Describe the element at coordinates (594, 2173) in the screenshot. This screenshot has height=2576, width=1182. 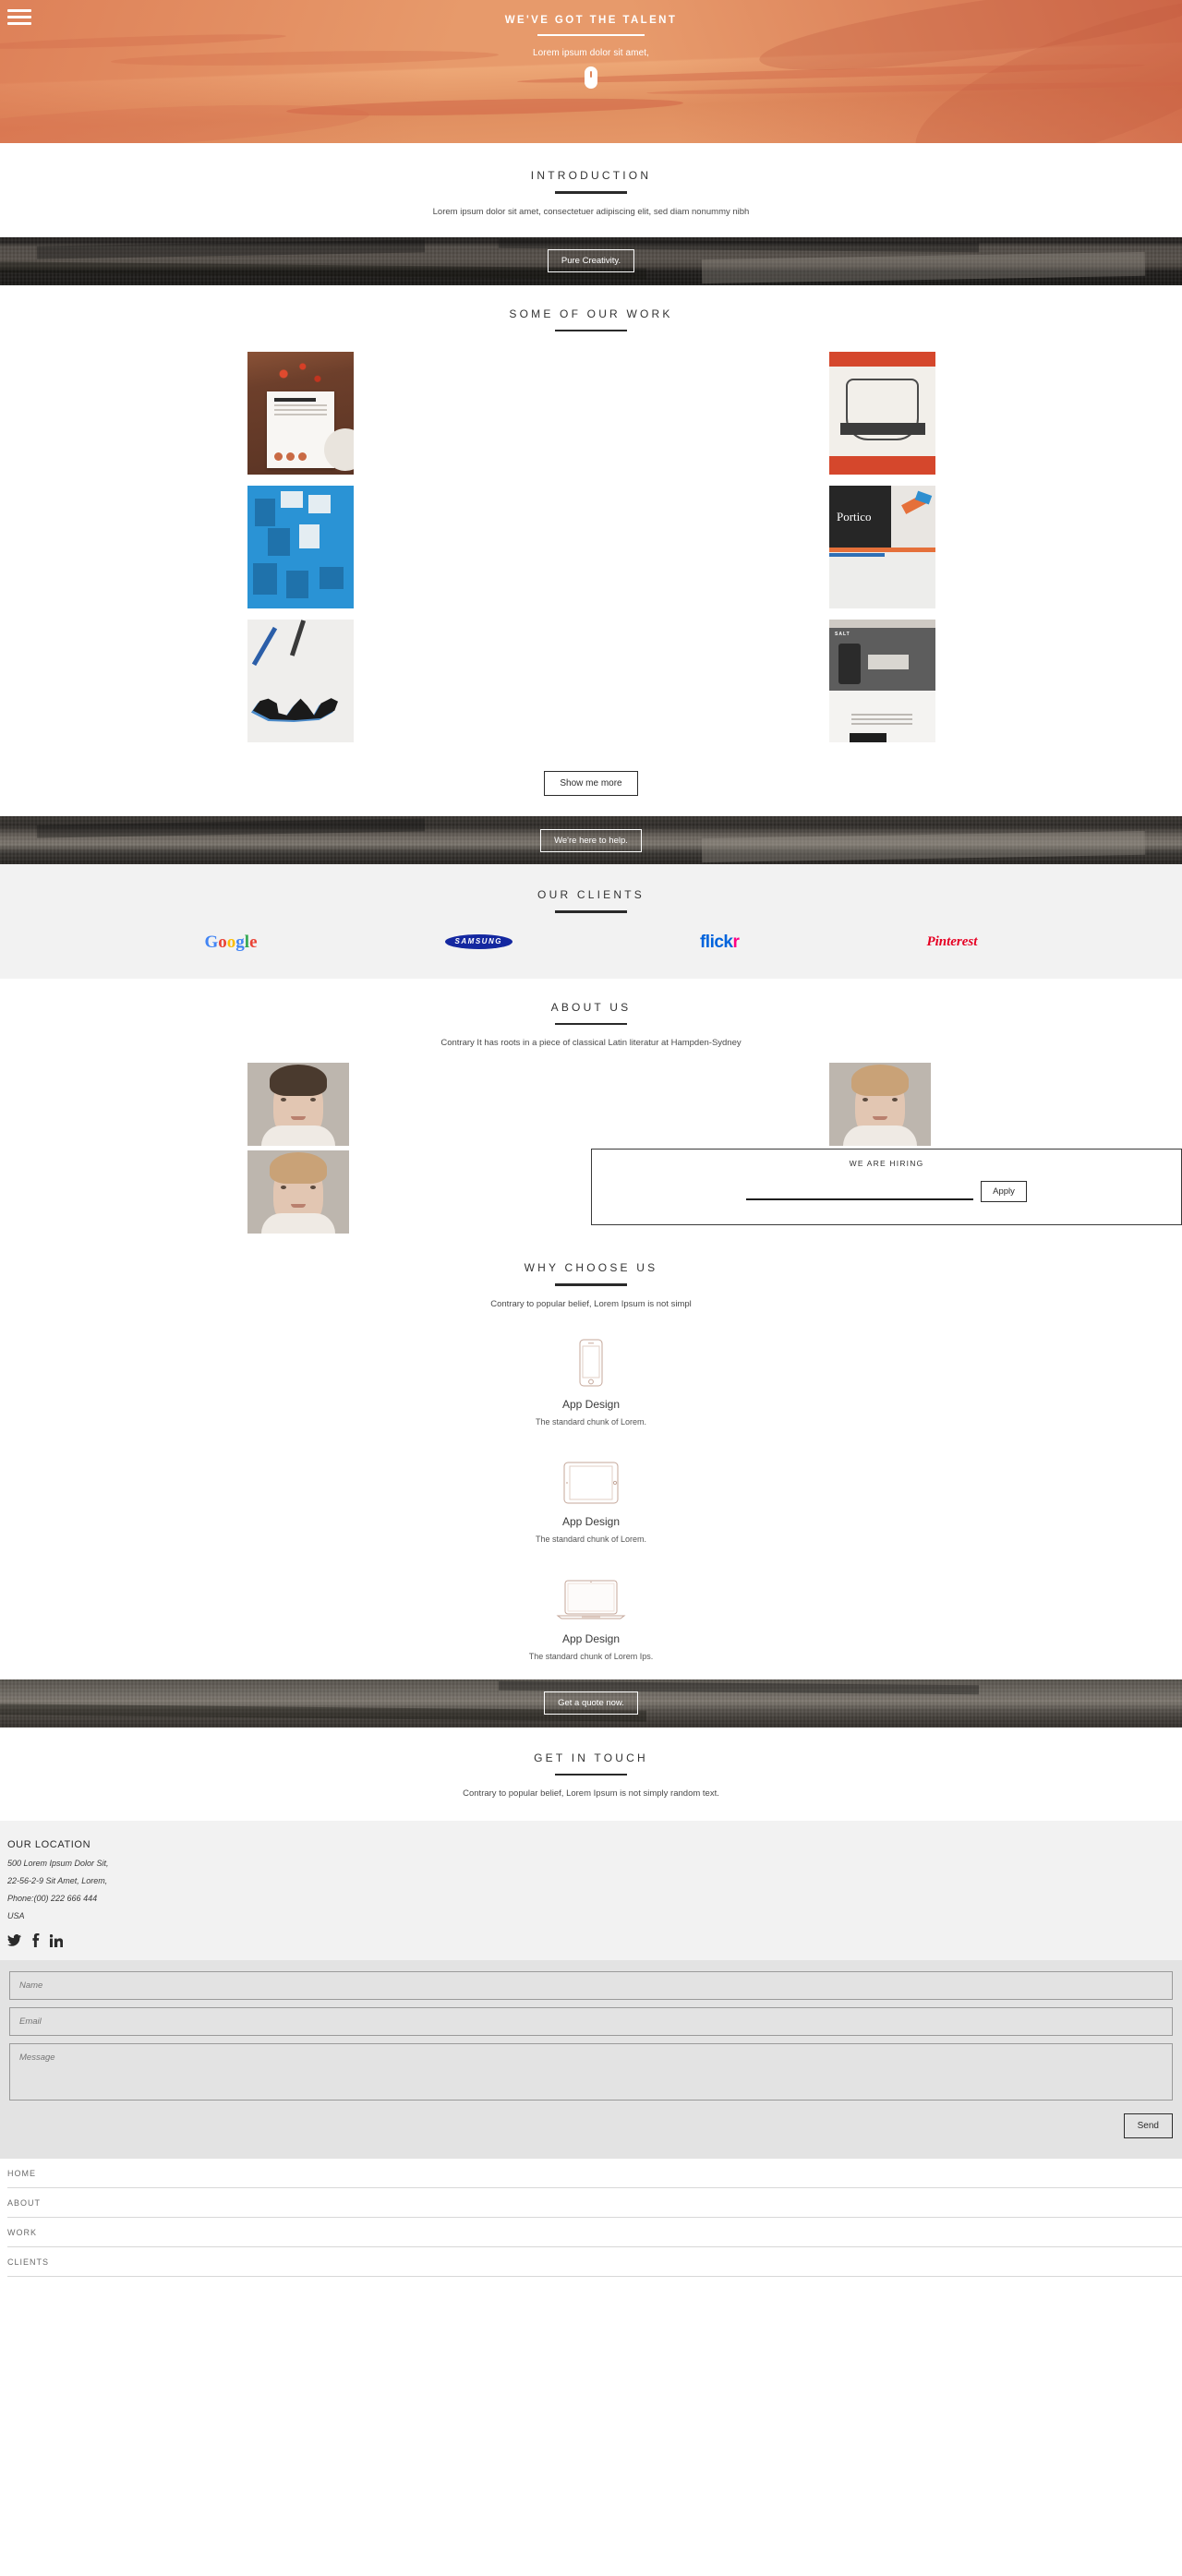
I see `footer-nav-item-home: HOME` at that location.